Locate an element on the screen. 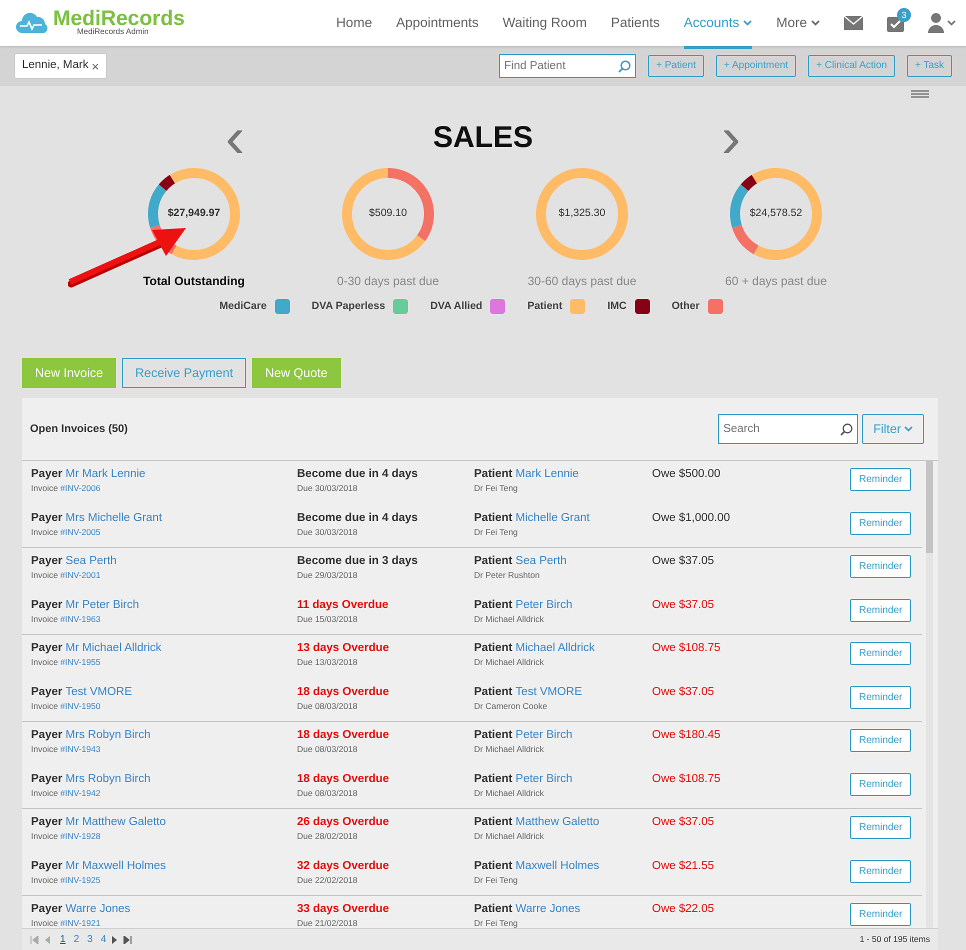 The height and width of the screenshot is (950, 966). brand-logo: MediRecords is located at coordinates (119, 18).